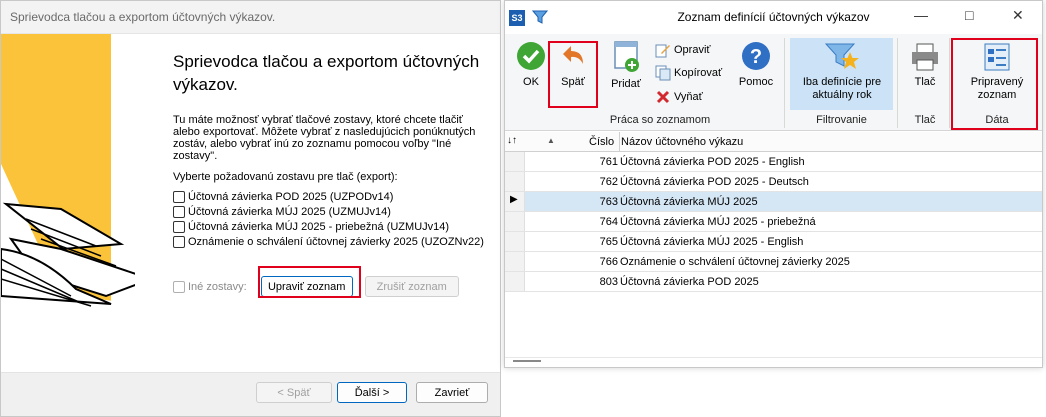 The image size is (1046, 417). What do you see at coordinates (551, 140) in the screenshot?
I see `sort-asc-icon: ▲` at bounding box center [551, 140].